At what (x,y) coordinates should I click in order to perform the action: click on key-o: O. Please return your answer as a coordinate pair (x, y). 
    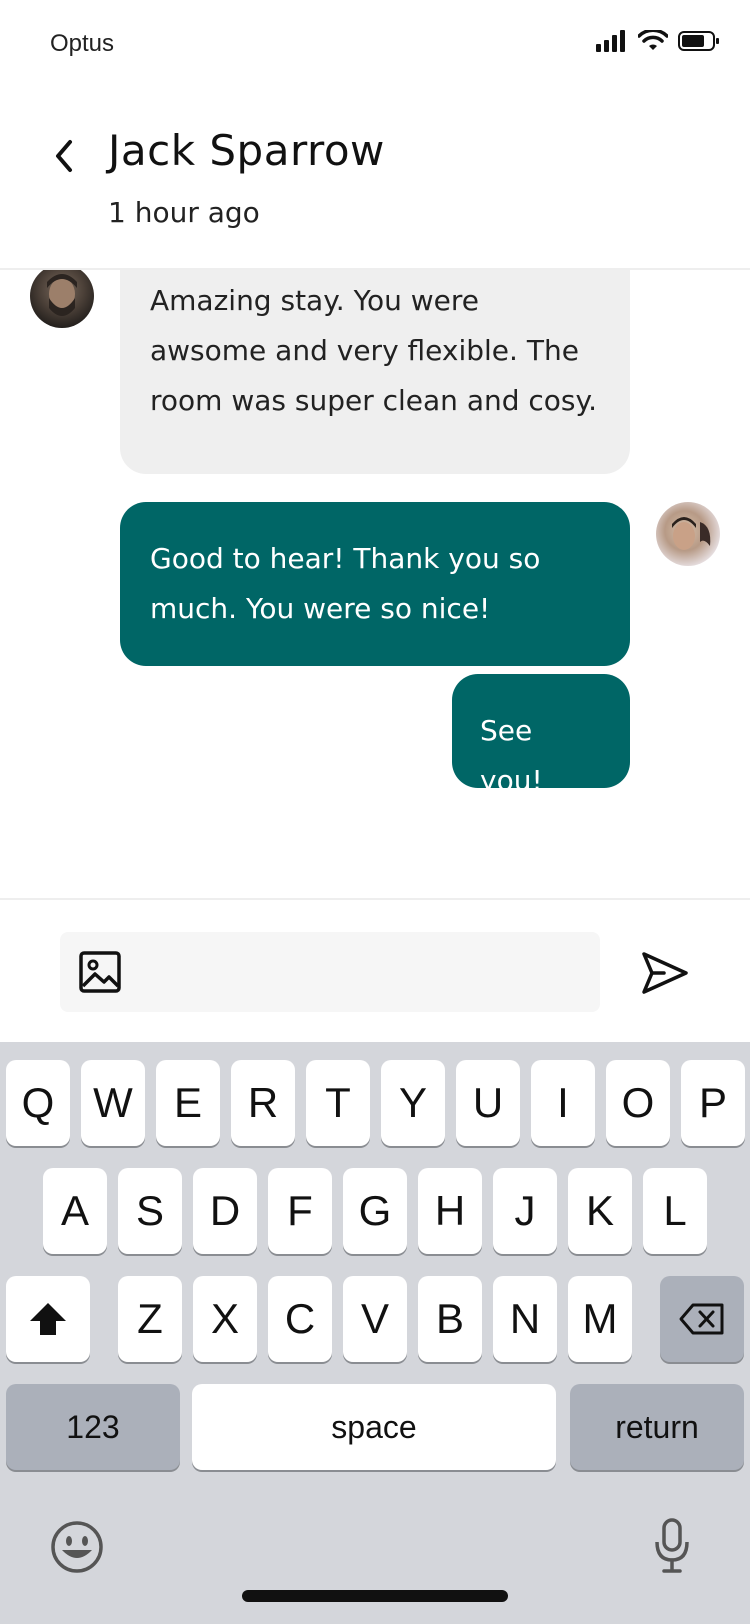
    Looking at the image, I should click on (638, 1103).